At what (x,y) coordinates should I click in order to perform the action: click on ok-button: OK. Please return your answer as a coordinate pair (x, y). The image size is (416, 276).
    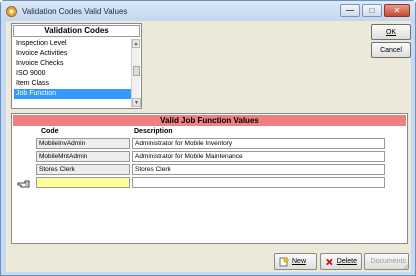
    Looking at the image, I should click on (391, 32).